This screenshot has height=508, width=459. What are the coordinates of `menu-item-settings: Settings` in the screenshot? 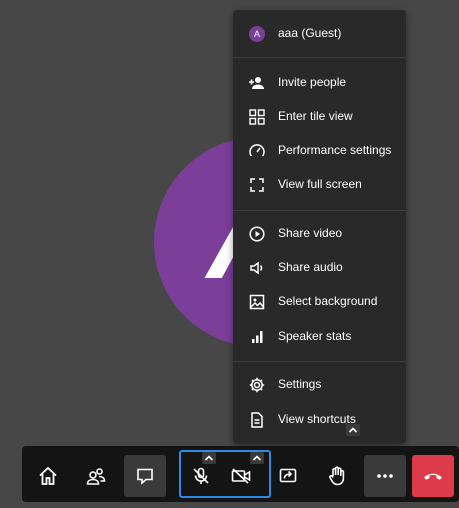 It's located at (319, 385).